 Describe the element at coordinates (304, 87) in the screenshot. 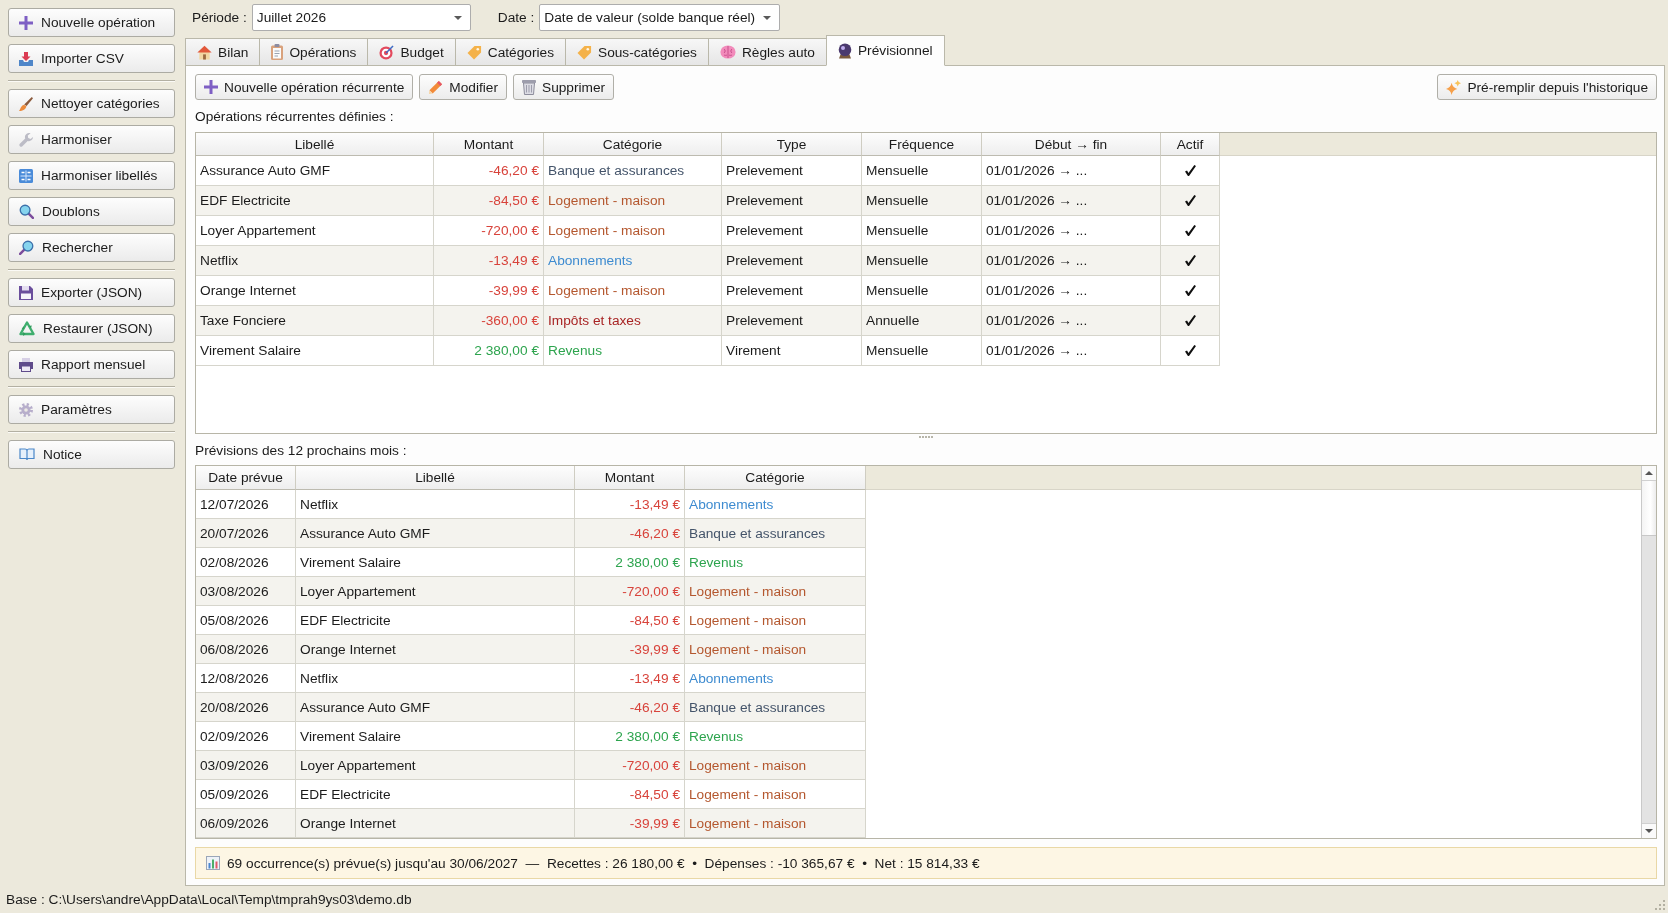

I see `toolbar-button: Nouvelle opération récurrente` at that location.